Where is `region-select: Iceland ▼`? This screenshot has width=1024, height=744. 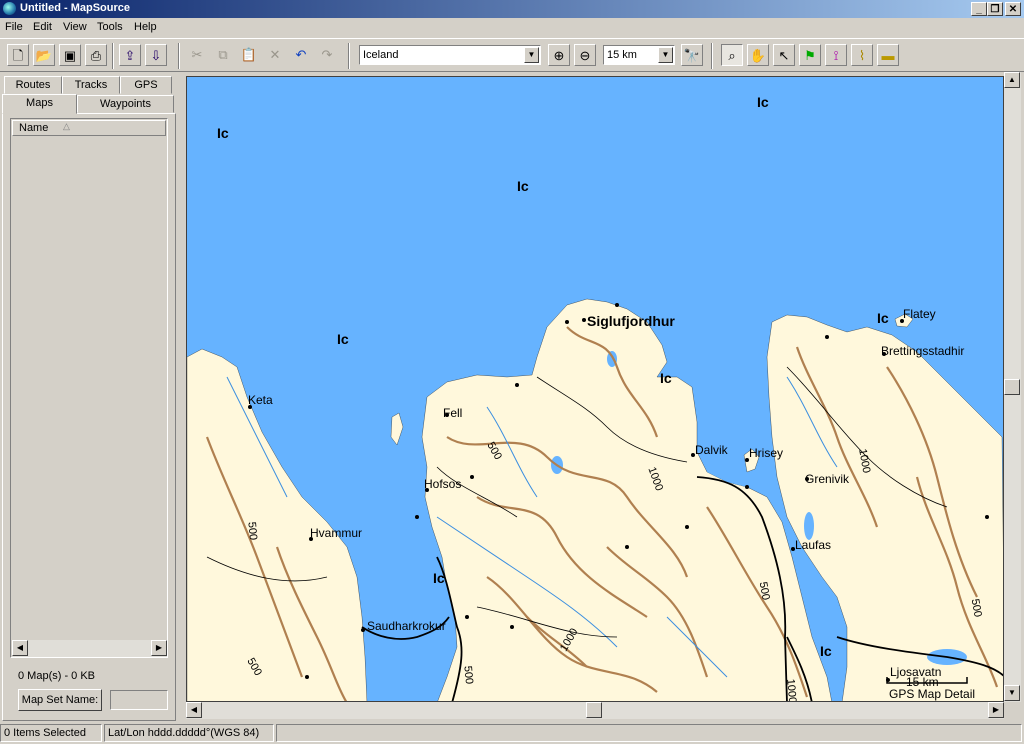
region-select: Iceland ▼ is located at coordinates (450, 55).